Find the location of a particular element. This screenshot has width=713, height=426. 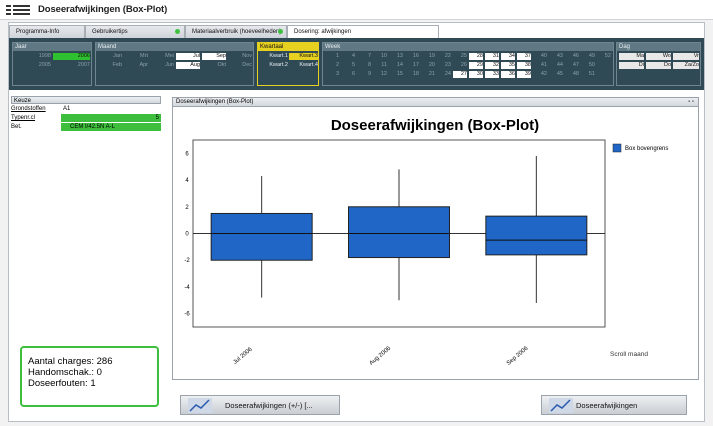

week-cell: 46 is located at coordinates (572, 56).